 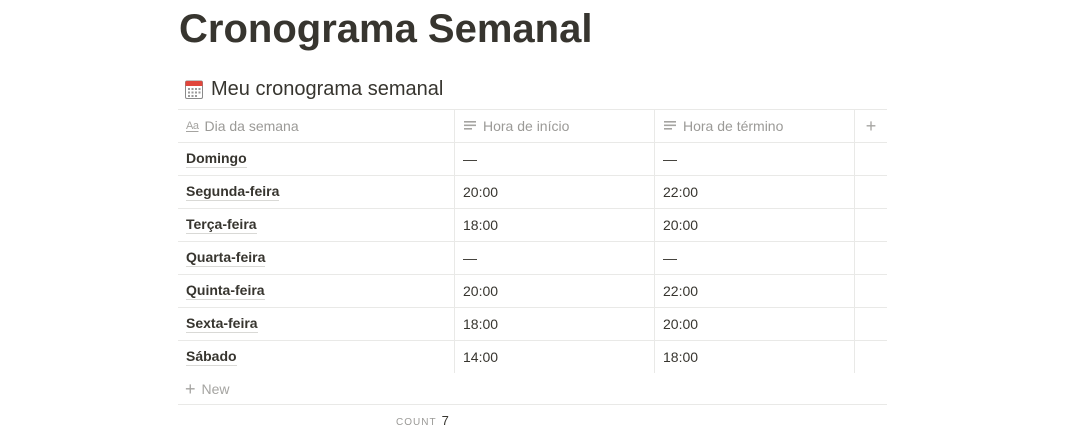 I want to click on day-name: Domingo, so click(x=216, y=159).